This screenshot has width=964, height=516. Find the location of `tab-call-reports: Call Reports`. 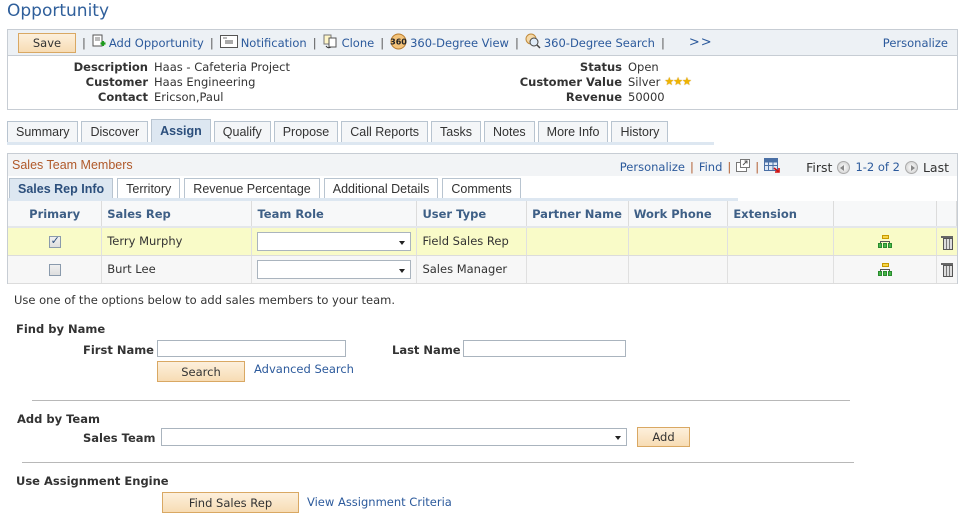

tab-call-reports: Call Reports is located at coordinates (385, 131).